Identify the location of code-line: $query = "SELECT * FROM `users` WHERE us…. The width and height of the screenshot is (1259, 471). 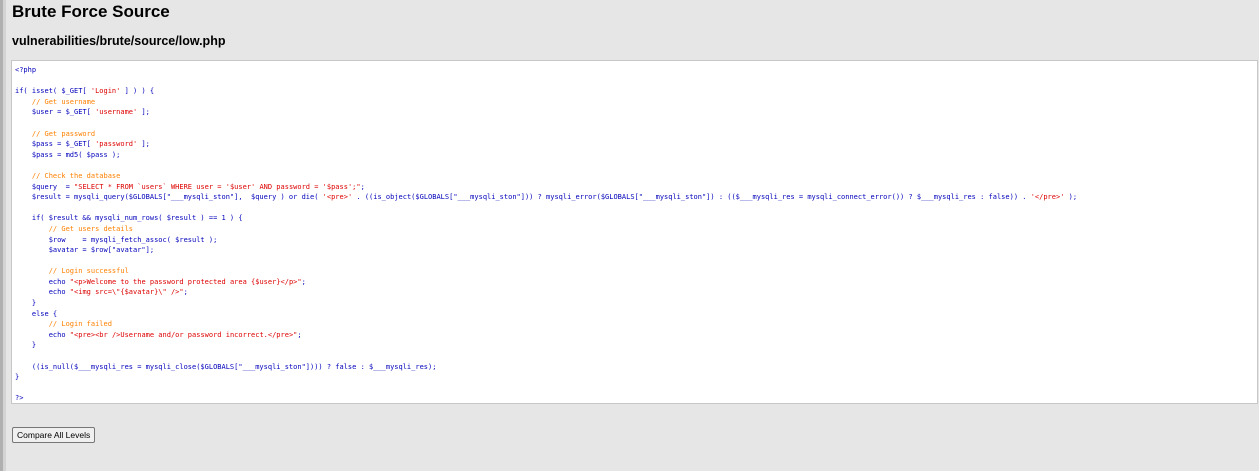
(190, 186).